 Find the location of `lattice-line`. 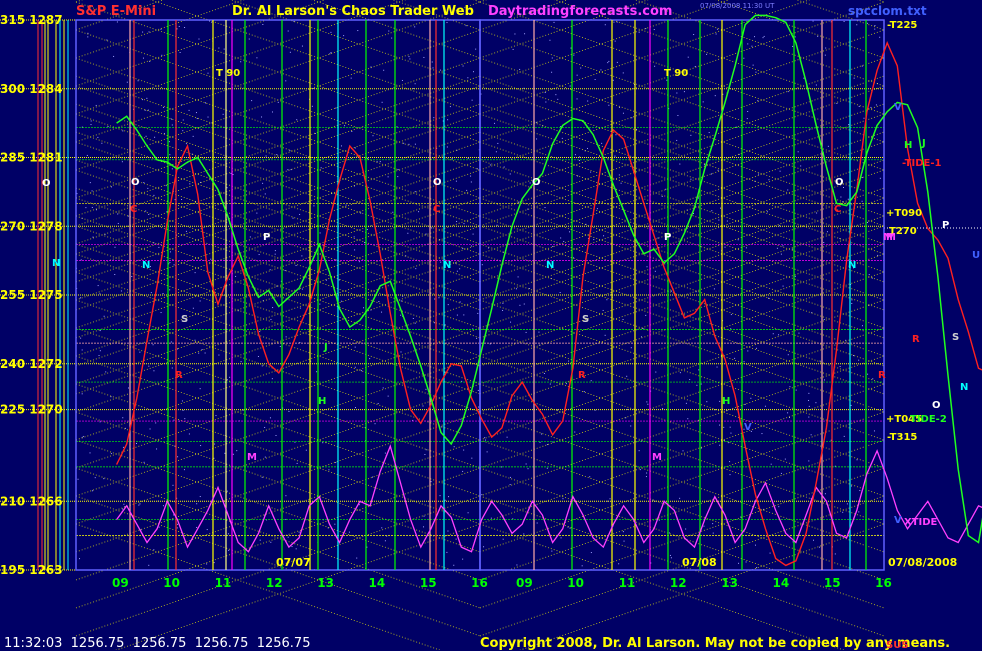

lattice-line is located at coordinates (483, 1).